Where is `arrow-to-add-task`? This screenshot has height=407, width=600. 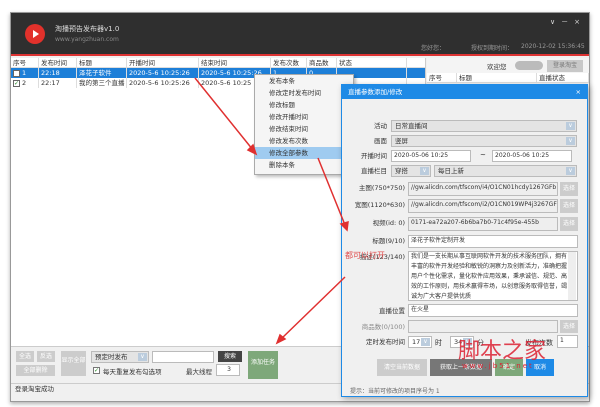 arrow-to-add-task is located at coordinates (312, 308).